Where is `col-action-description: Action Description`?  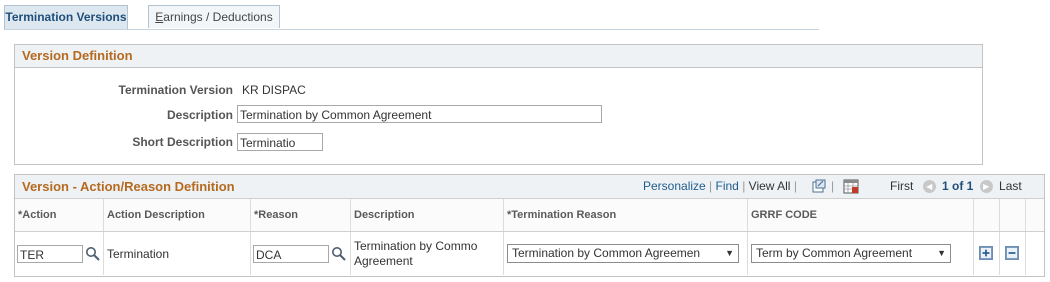
col-action-description: Action Description is located at coordinates (177, 215).